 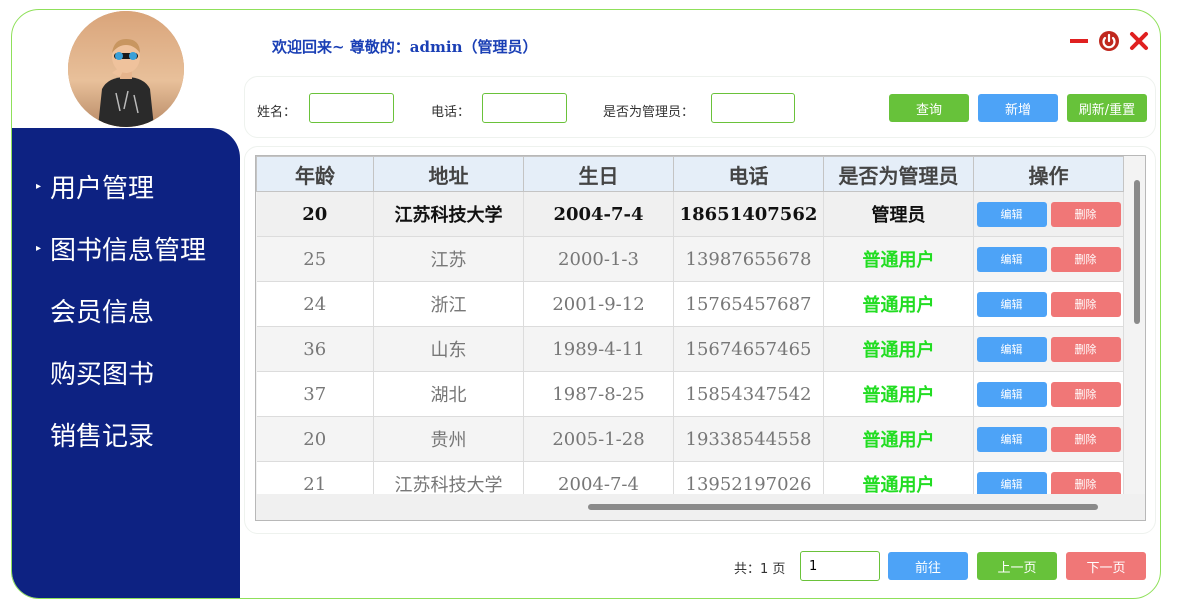 I want to click on cell-phone: 18651407562, so click(x=748, y=214).